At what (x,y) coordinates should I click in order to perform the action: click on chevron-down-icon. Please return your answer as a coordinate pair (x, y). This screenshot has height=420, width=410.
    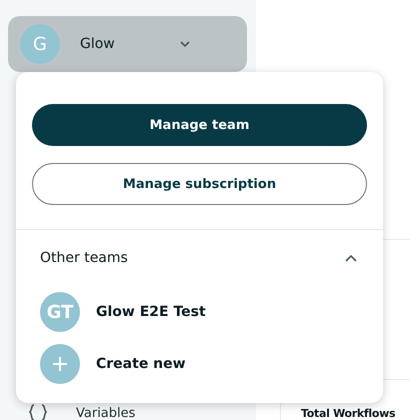
    Looking at the image, I should click on (185, 44).